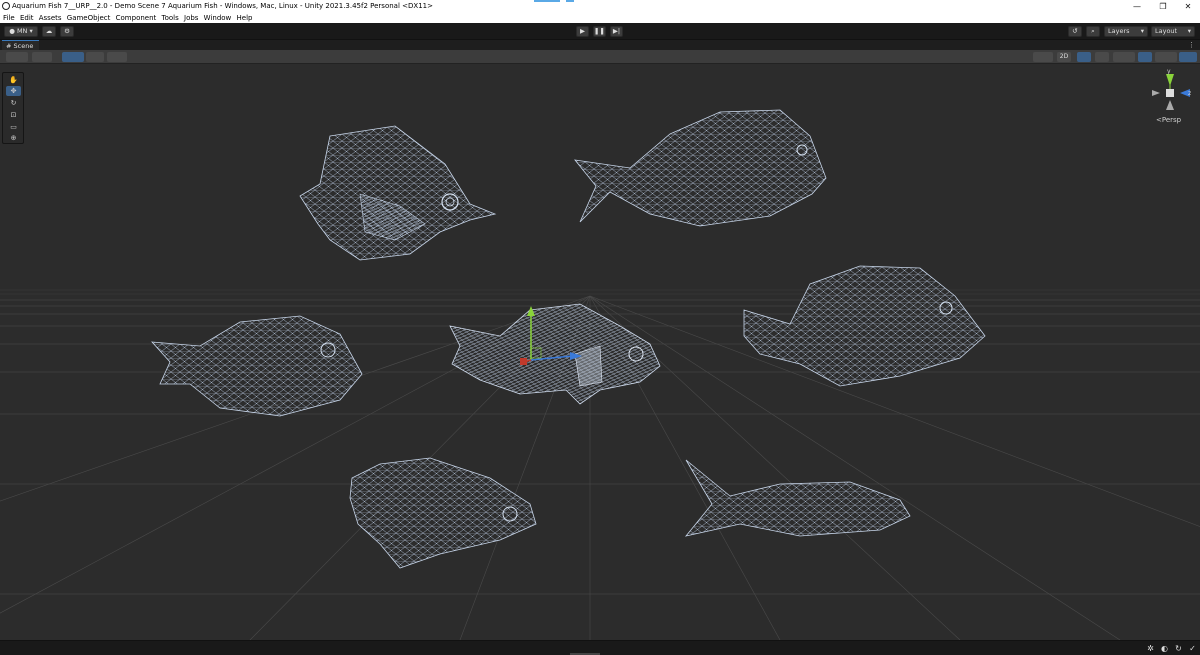 The width and height of the screenshot is (1200, 655). Describe the element at coordinates (95, 57) in the screenshot. I see `snap-settings-dropdown` at that location.